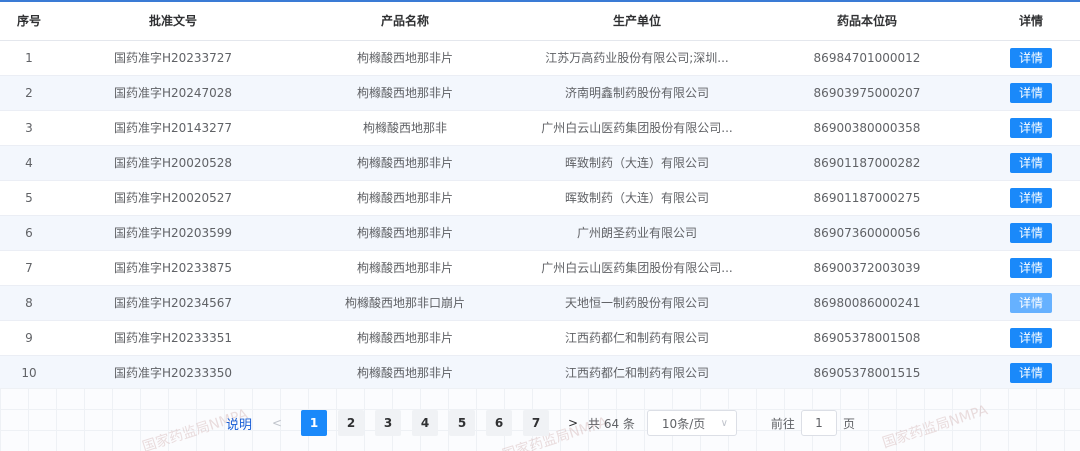 This screenshot has height=451, width=1080. What do you see at coordinates (173, 338) in the screenshot?
I see `cell-approval-number: 国药准字H20233351` at bounding box center [173, 338].